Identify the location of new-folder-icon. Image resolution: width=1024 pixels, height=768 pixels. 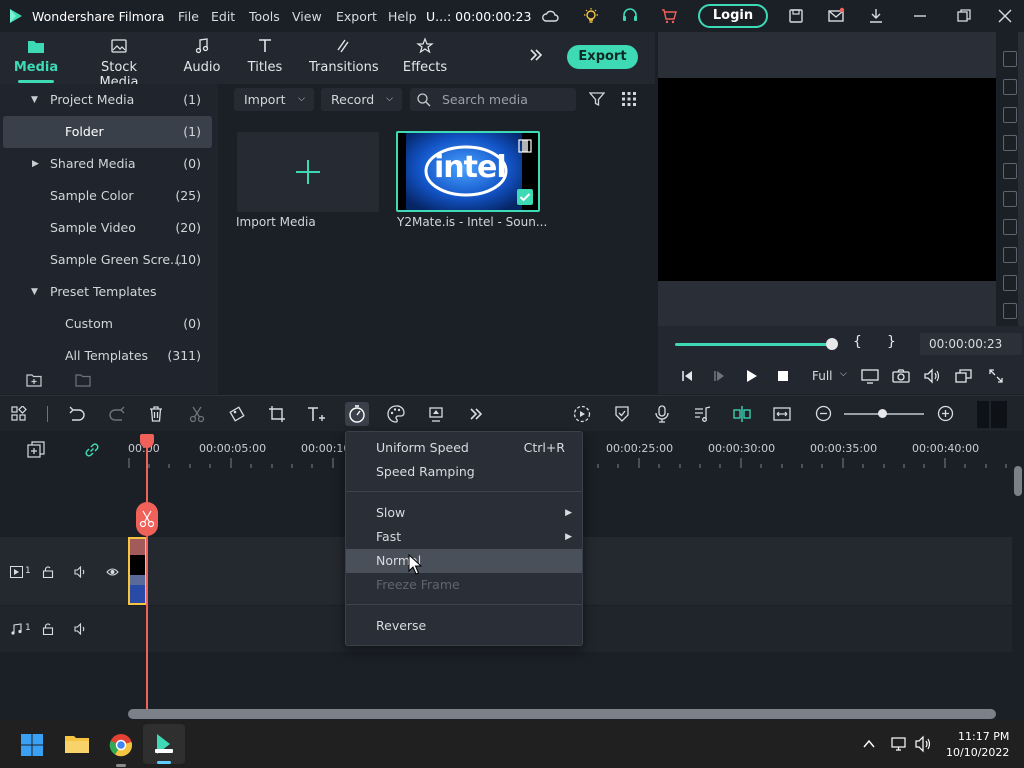
(34, 380).